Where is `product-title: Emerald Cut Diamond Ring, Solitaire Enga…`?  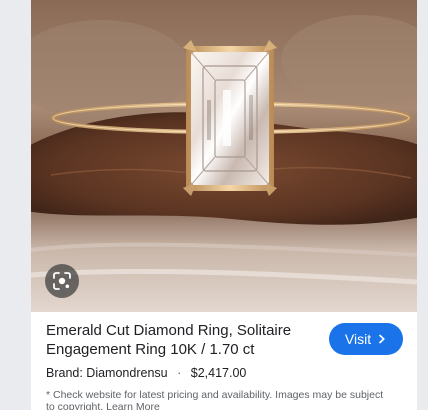 product-title: Emerald Cut Diamond Ring, Solitaire Enga… is located at coordinates (182, 340).